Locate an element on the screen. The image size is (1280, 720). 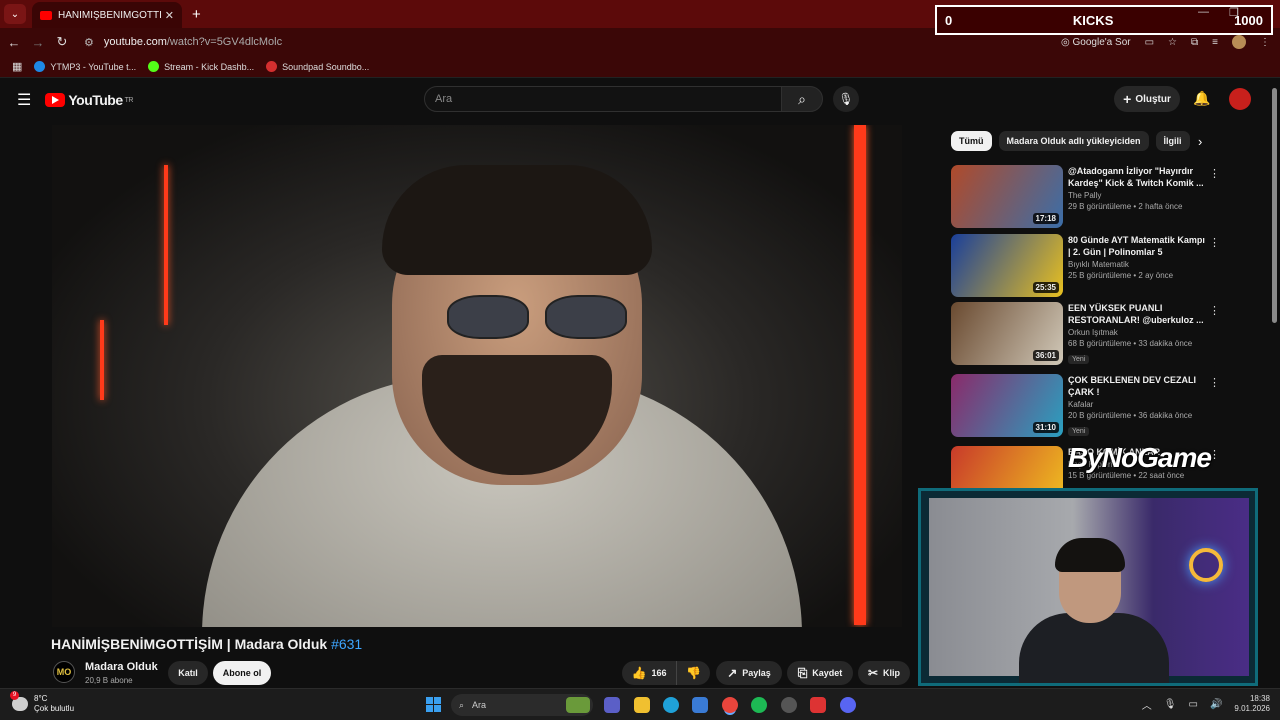
discord-icon is located at coordinates (848, 705).